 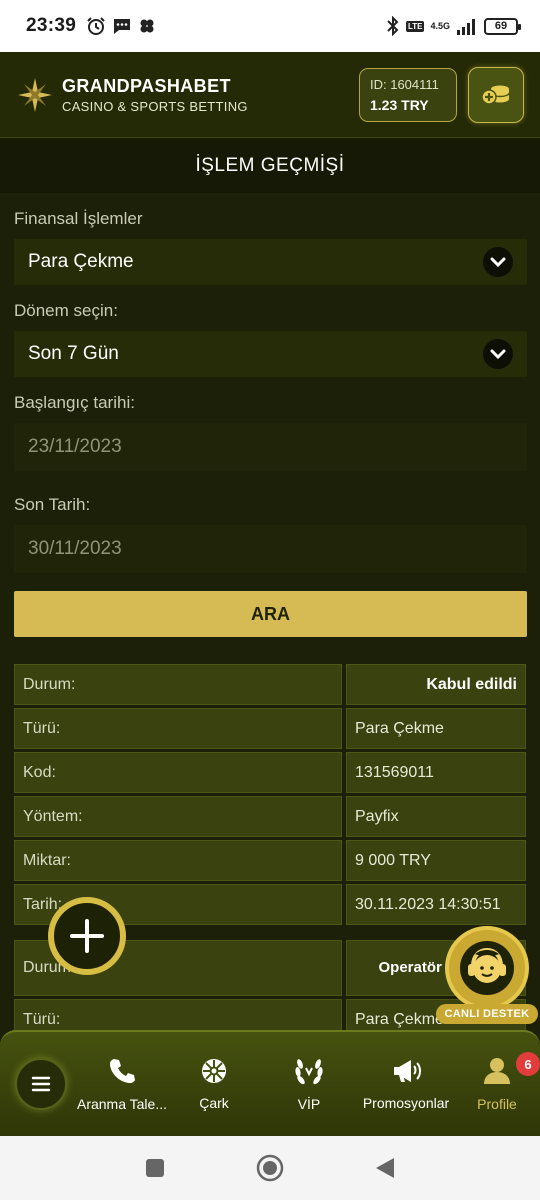 What do you see at coordinates (146, 85) in the screenshot?
I see `brand-name: GRANDPASHABET` at bounding box center [146, 85].